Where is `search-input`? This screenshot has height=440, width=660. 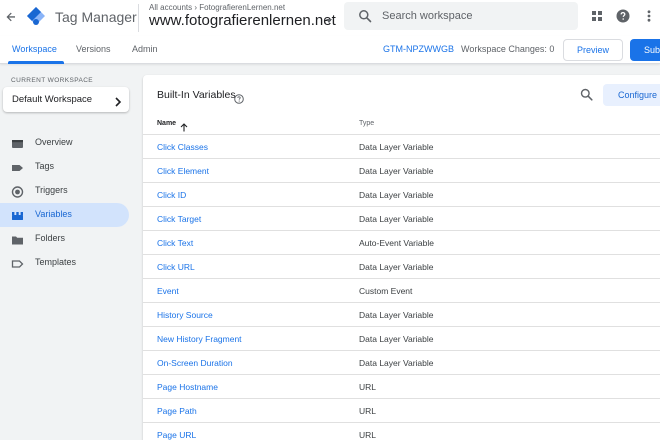
search-input is located at coordinates (472, 16).